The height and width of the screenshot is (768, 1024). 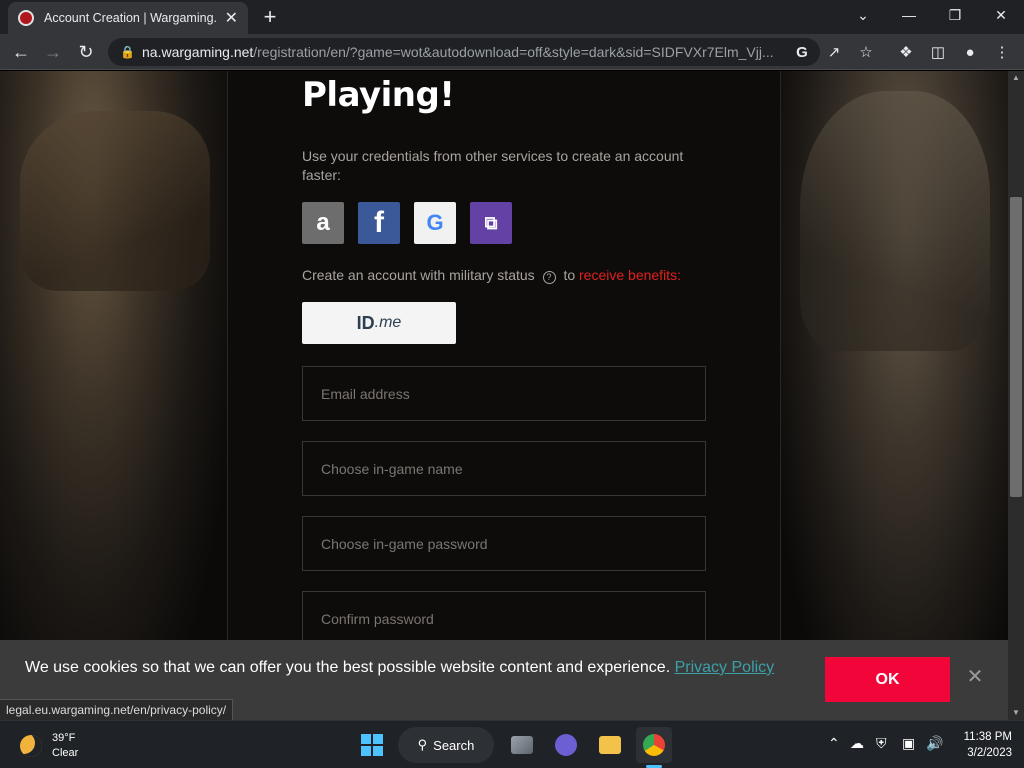 I want to click on clock-time: 11:38 PM, so click(x=987, y=737).